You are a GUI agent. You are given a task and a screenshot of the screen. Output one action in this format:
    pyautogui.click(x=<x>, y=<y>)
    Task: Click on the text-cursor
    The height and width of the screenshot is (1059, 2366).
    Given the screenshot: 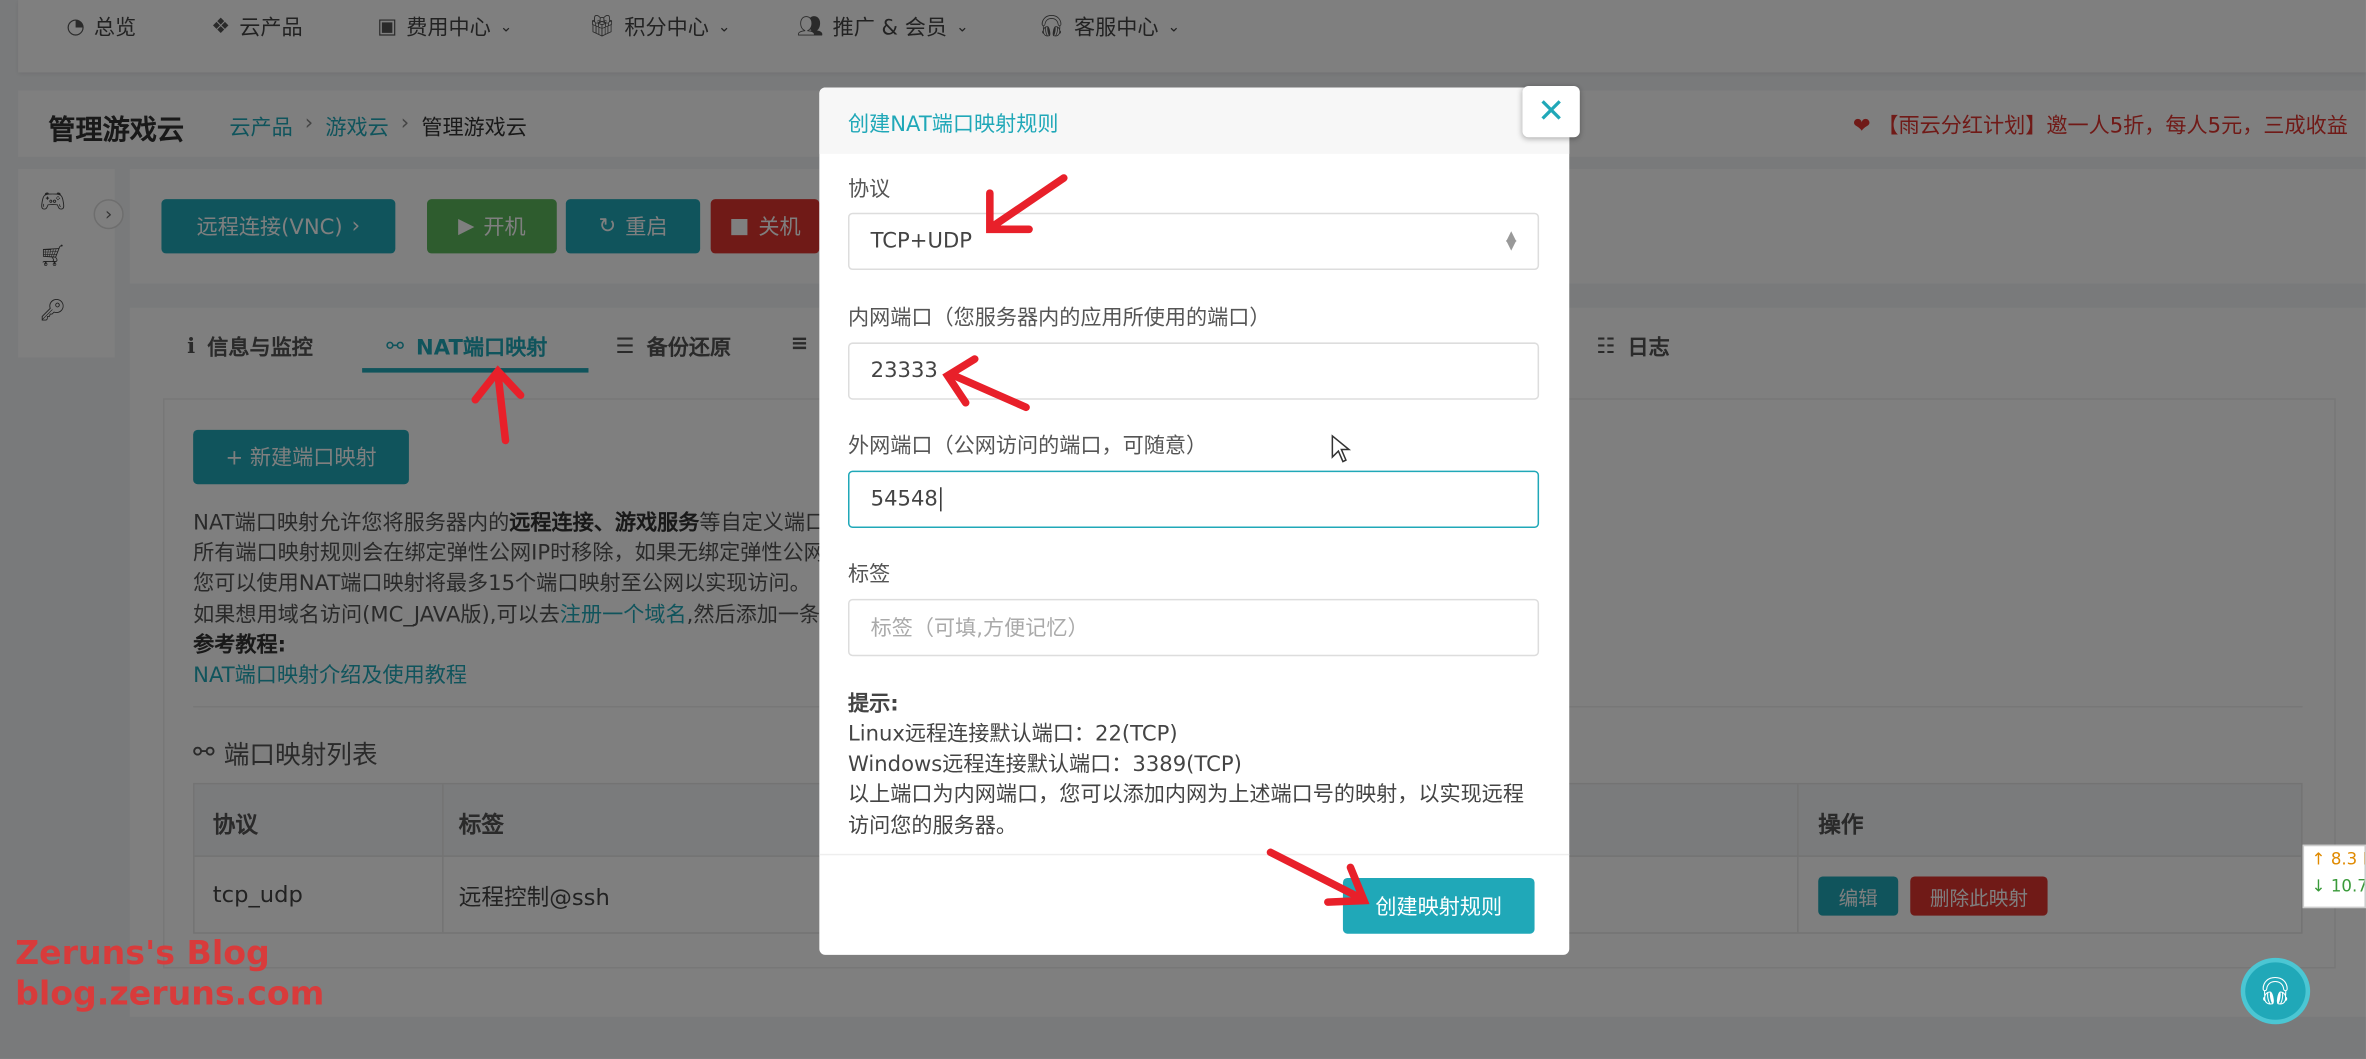 What is the action you would take?
    pyautogui.click(x=940, y=499)
    